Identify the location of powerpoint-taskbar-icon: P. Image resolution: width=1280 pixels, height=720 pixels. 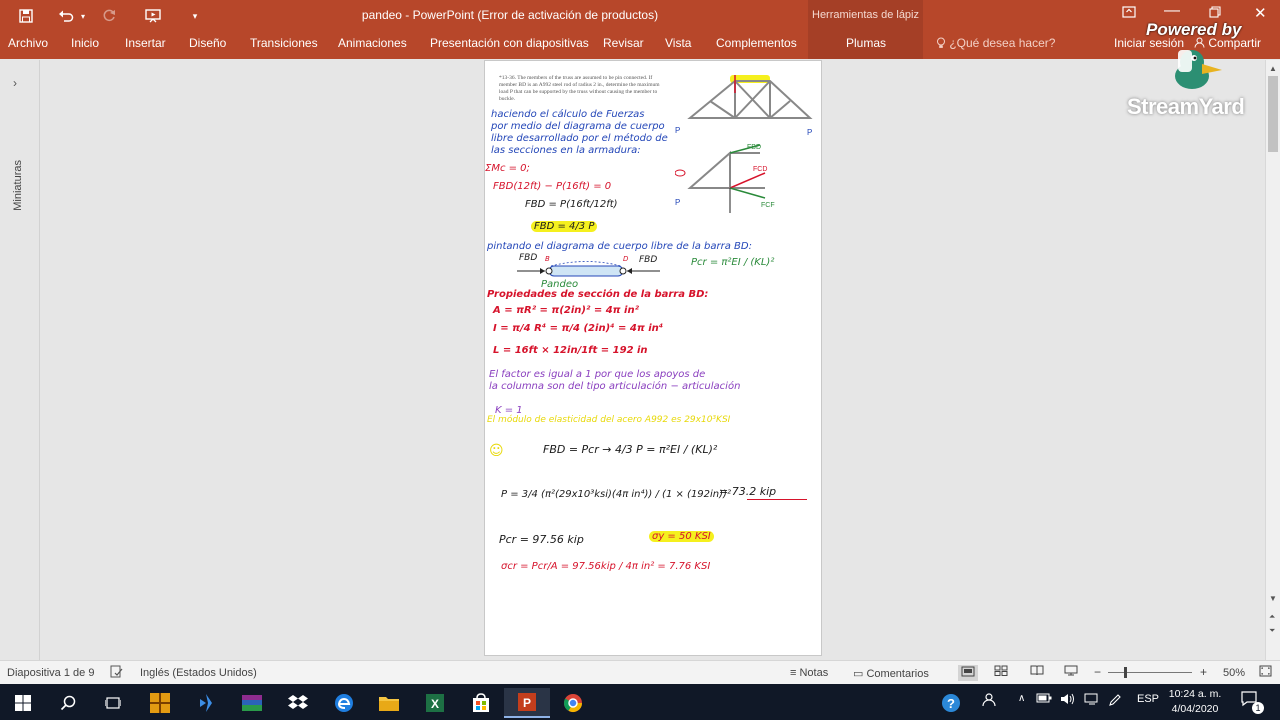
(527, 703).